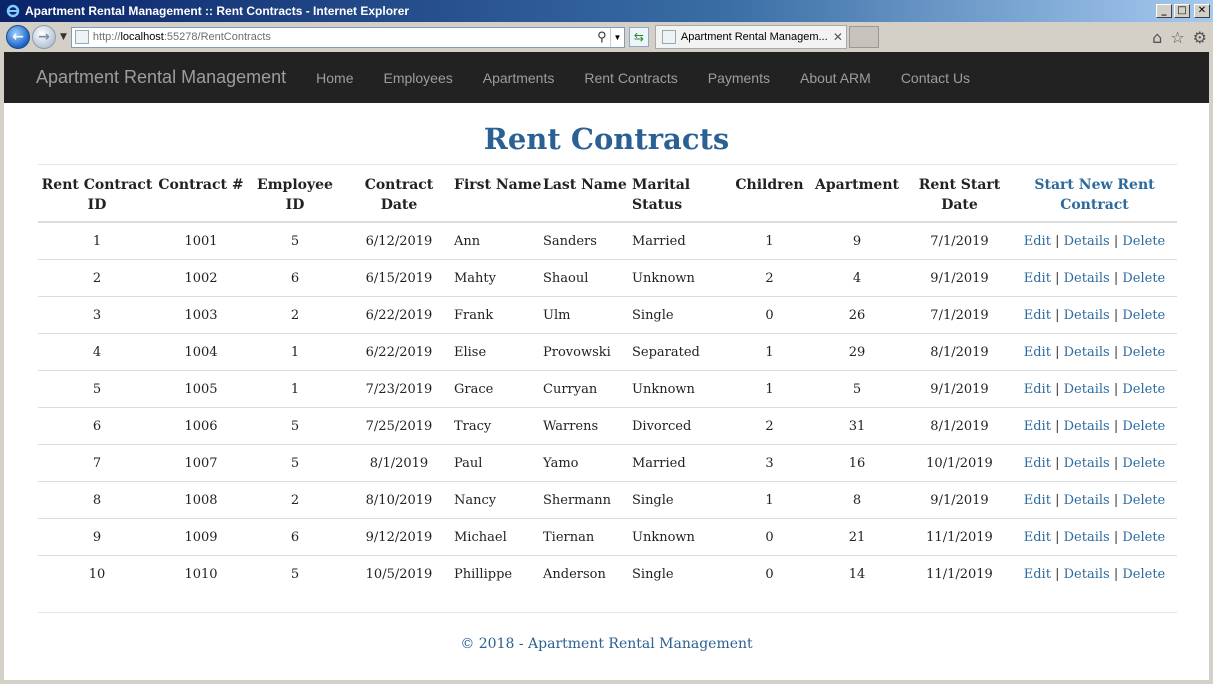 Image resolution: width=1213 pixels, height=684 pixels. Describe the element at coordinates (1094, 195) in the screenshot. I see `start-new-contract-link: Start New Rent Contract` at that location.